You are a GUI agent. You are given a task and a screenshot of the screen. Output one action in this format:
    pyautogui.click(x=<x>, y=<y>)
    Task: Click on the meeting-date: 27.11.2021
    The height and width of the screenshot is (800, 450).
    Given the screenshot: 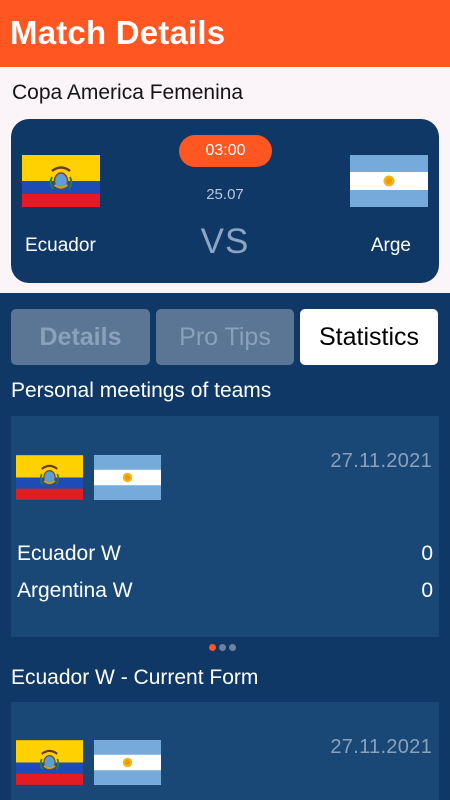 What is the action you would take?
    pyautogui.click(x=381, y=461)
    